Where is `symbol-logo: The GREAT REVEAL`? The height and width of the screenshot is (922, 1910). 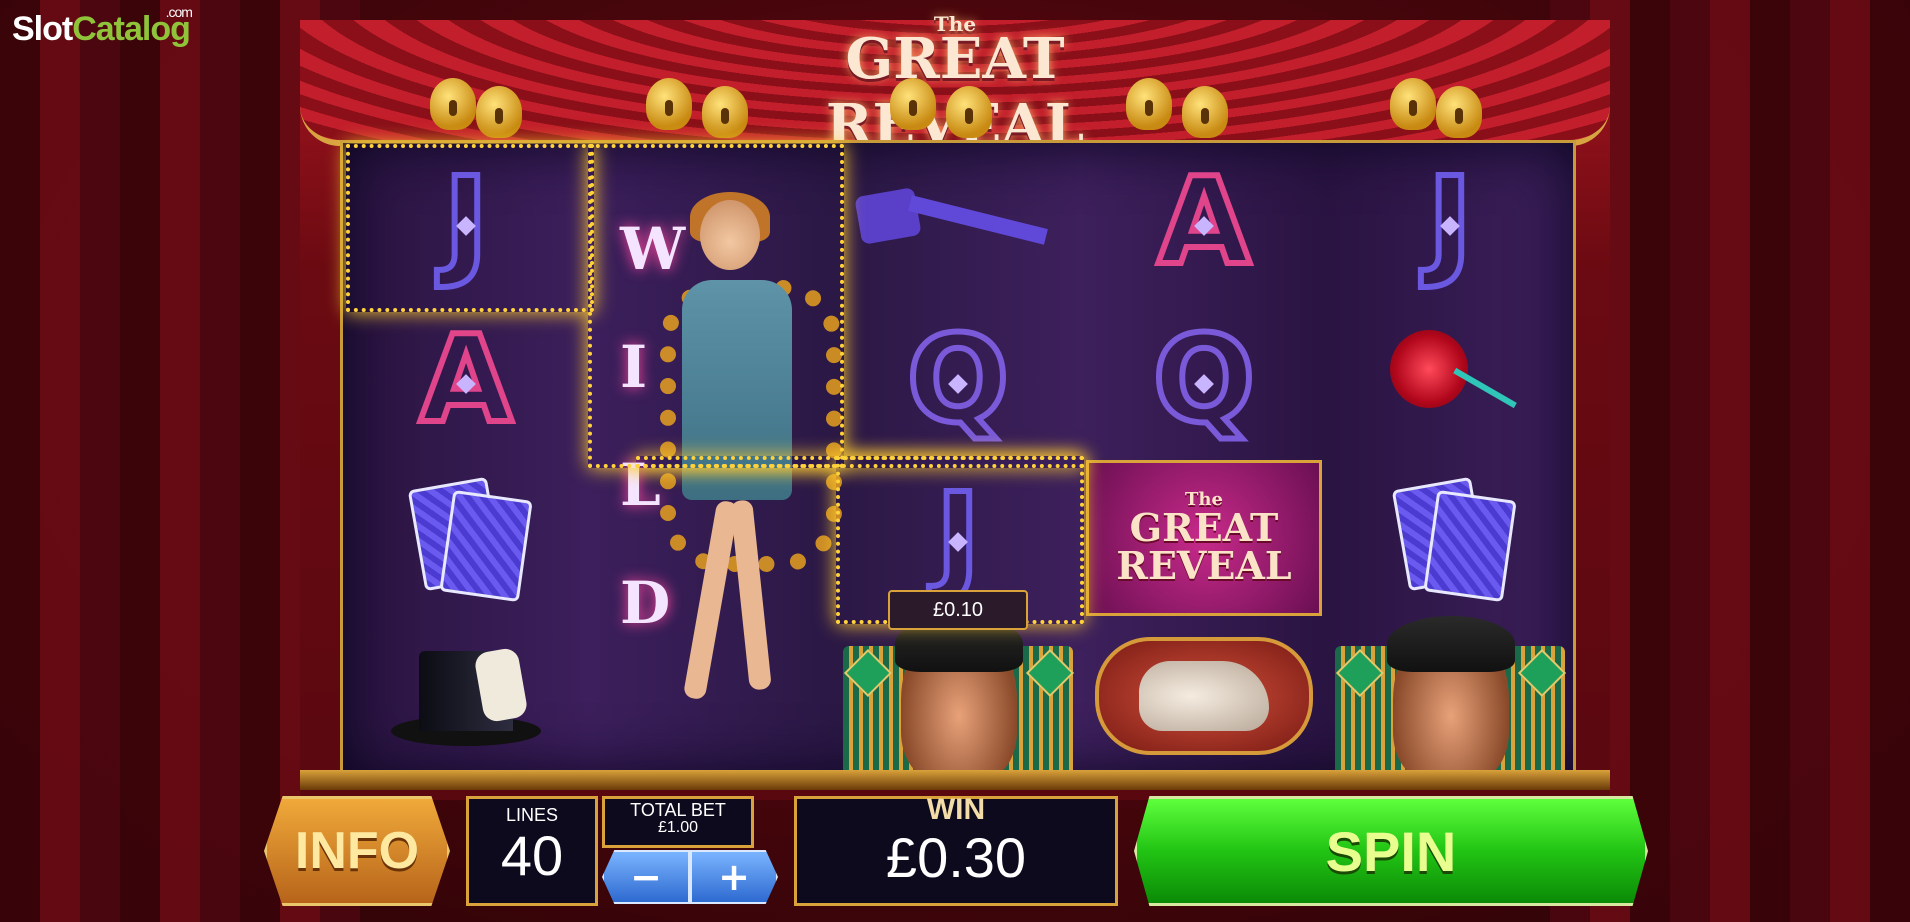
symbol-logo: The GREAT REVEAL is located at coordinates (1204, 538).